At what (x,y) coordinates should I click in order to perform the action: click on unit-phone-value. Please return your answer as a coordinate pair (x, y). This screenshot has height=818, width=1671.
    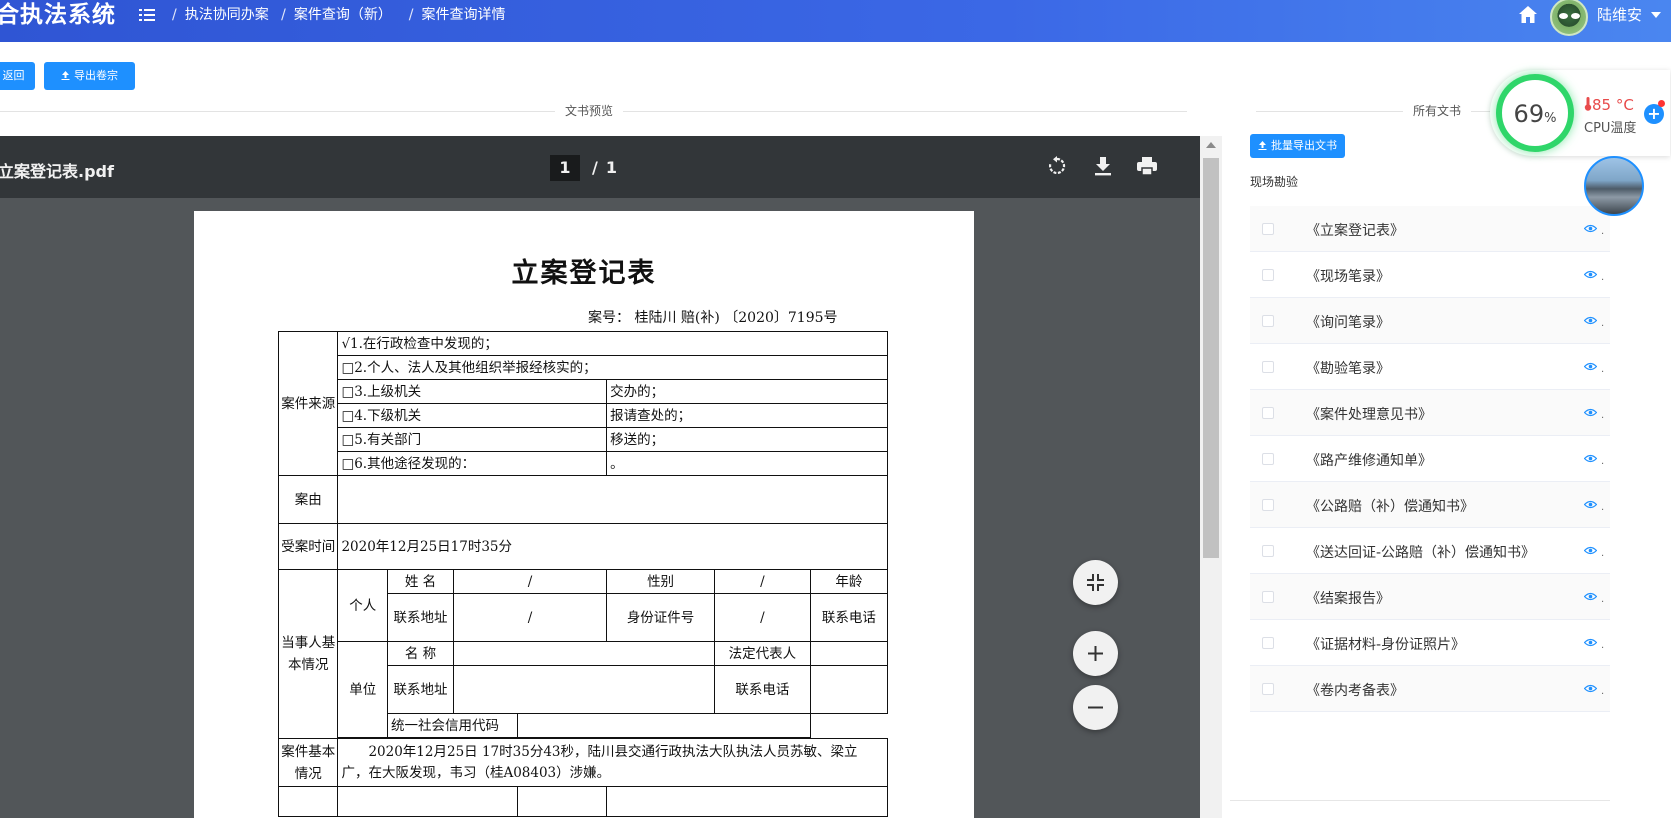
    Looking at the image, I should click on (849, 689).